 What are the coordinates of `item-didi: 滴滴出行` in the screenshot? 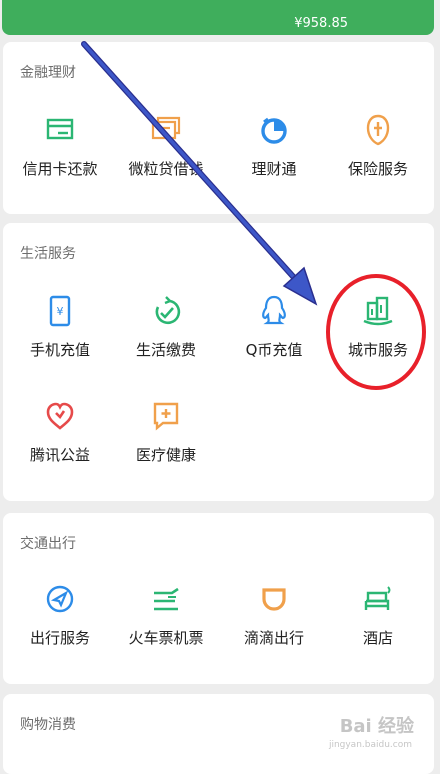 It's located at (274, 617).